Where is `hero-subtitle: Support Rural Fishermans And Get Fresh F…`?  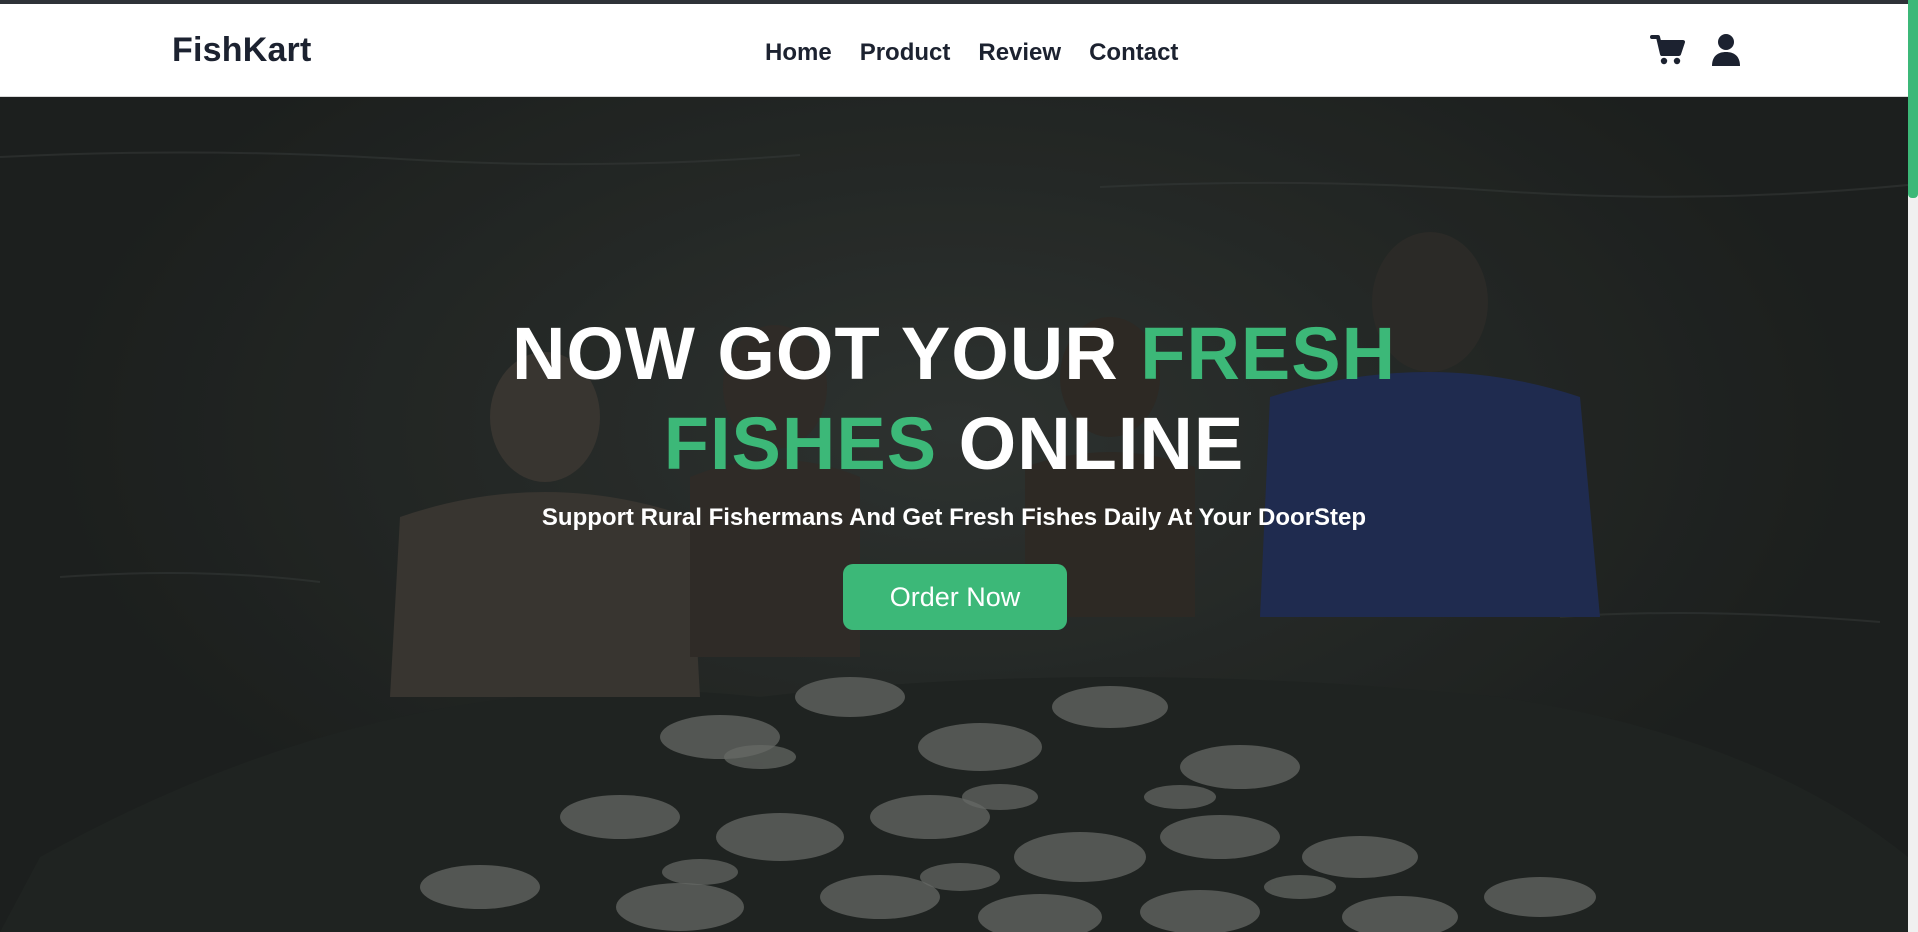 hero-subtitle: Support Rural Fishermans And Get Fresh F… is located at coordinates (954, 517).